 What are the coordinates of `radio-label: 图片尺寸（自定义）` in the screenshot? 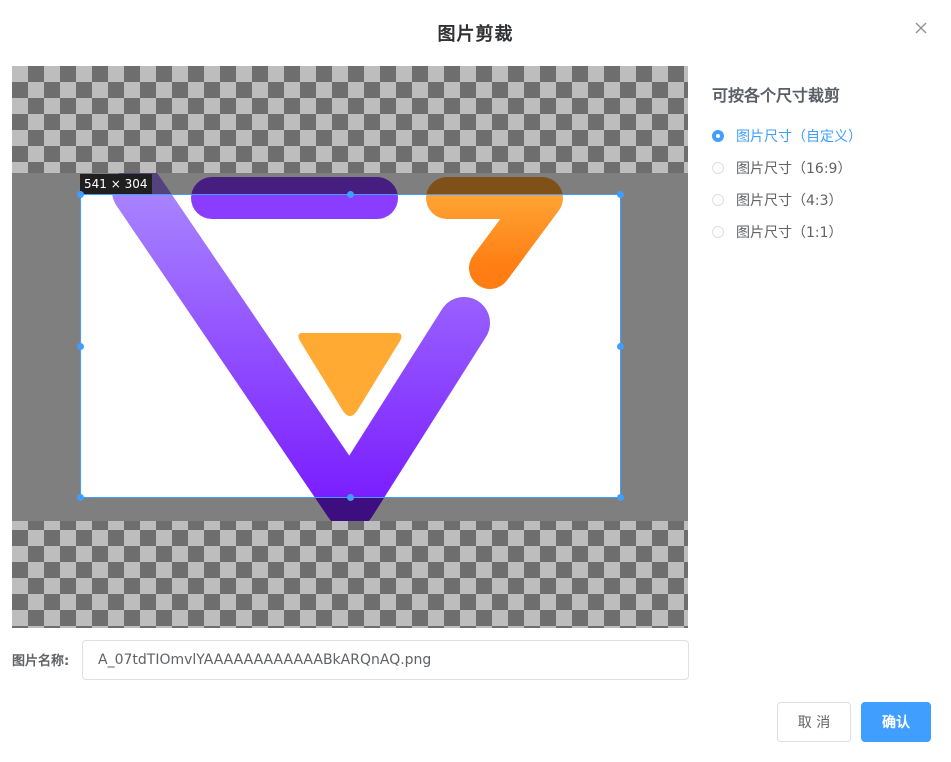 It's located at (799, 137).